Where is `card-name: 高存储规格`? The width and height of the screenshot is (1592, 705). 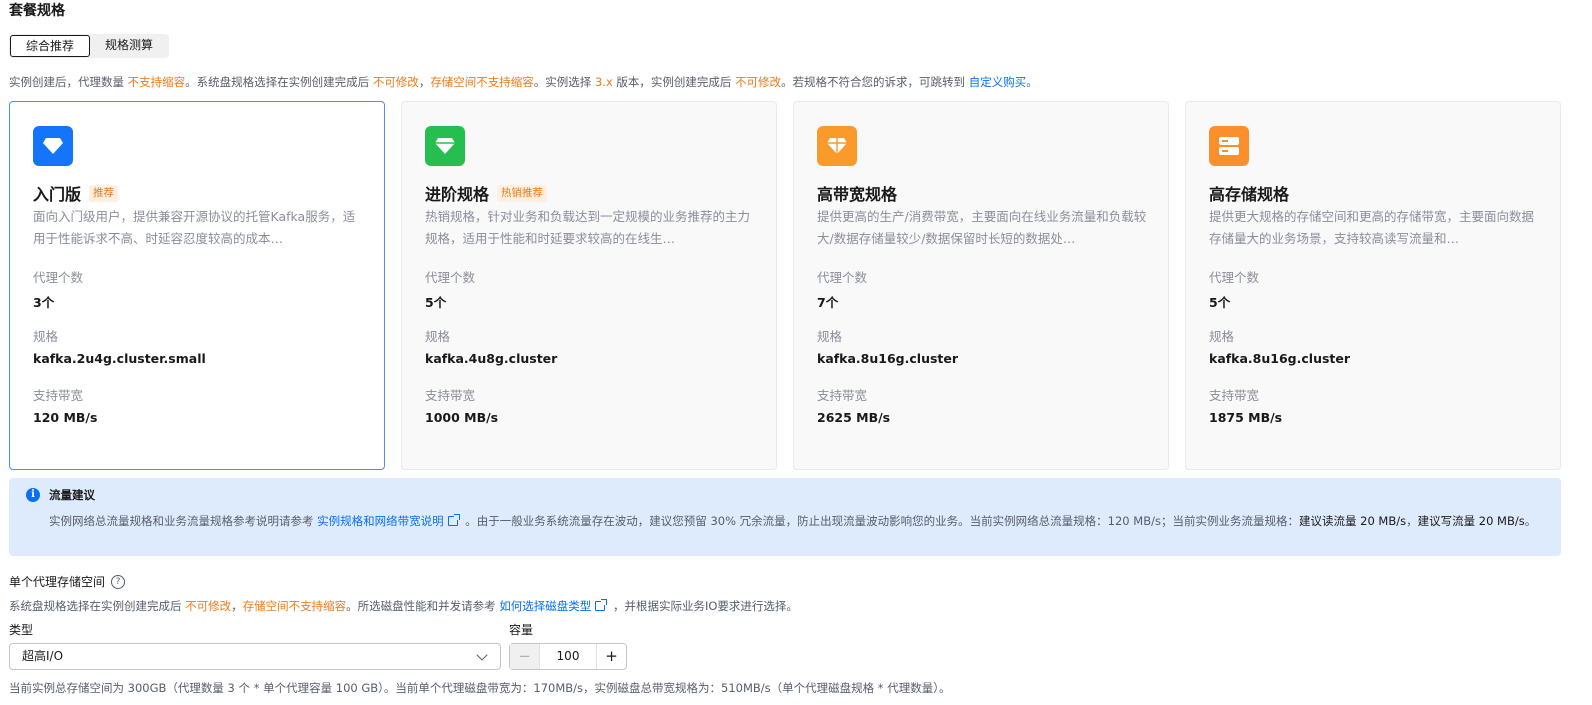 card-name: 高存储规格 is located at coordinates (1249, 194).